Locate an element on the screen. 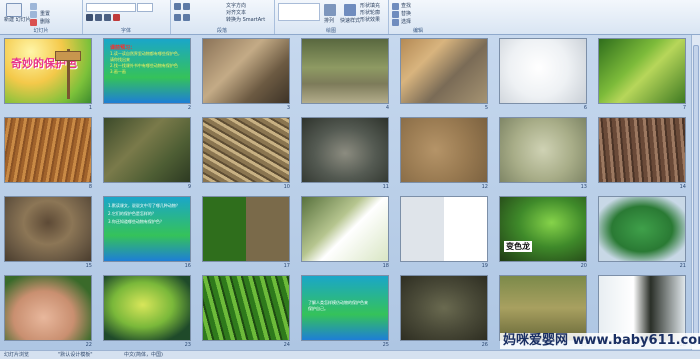 This screenshot has height=359, width=700. reset-icon is located at coordinates (33, 14).